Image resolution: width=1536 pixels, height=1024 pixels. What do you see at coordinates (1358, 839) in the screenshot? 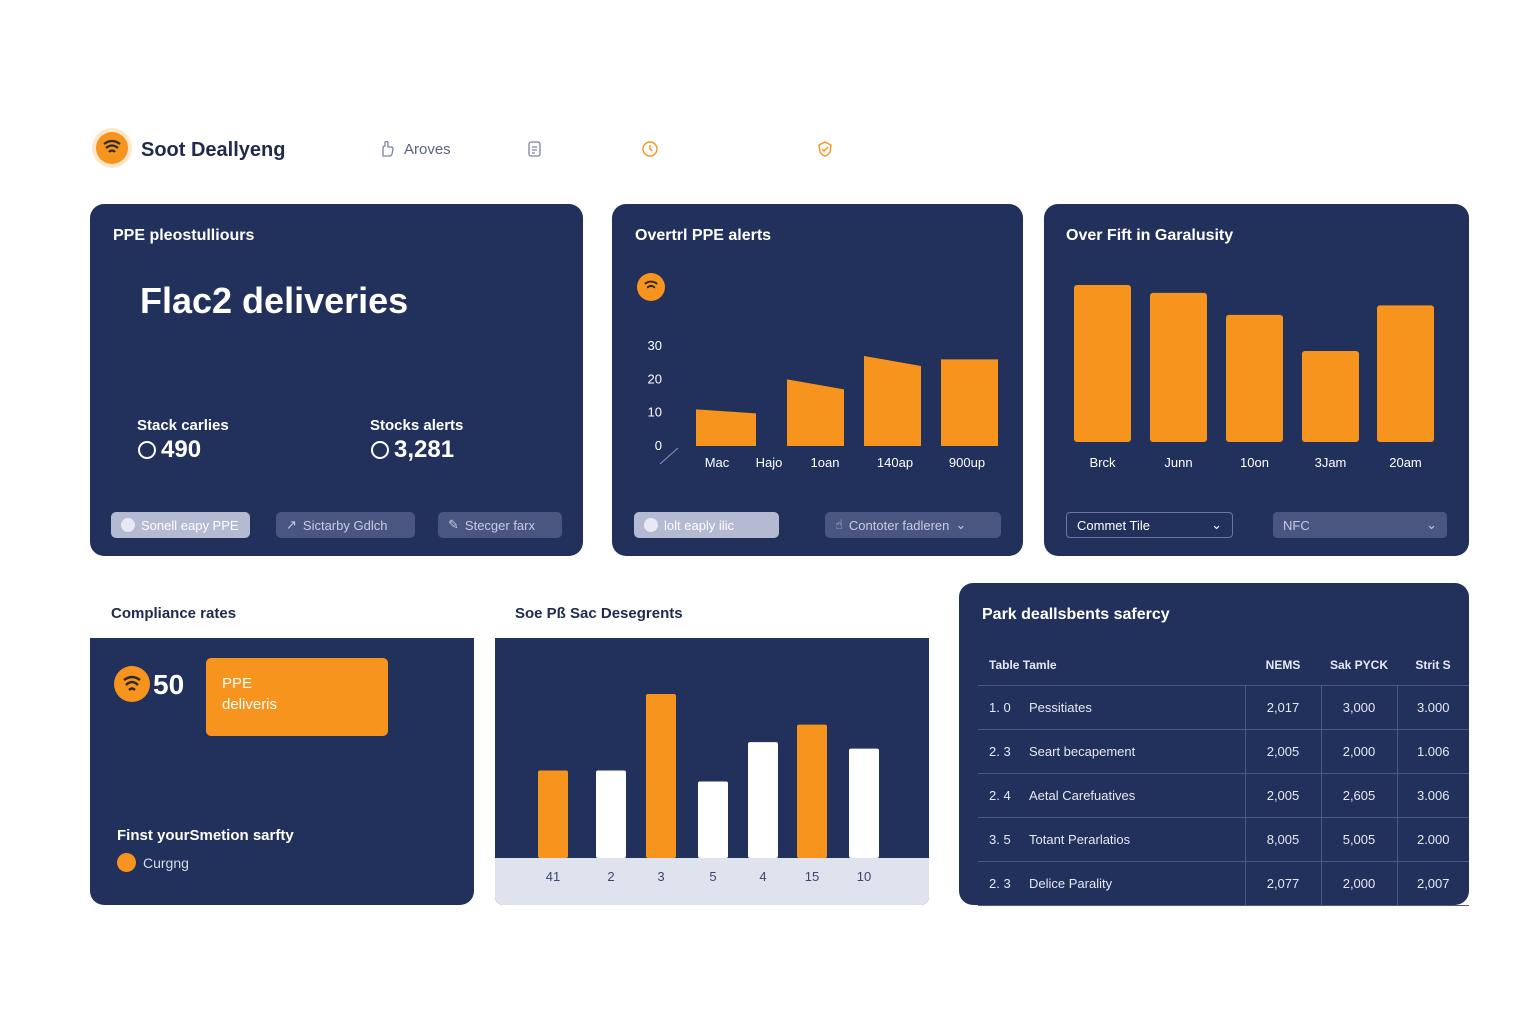
I see `cell-b: 5,005` at bounding box center [1358, 839].